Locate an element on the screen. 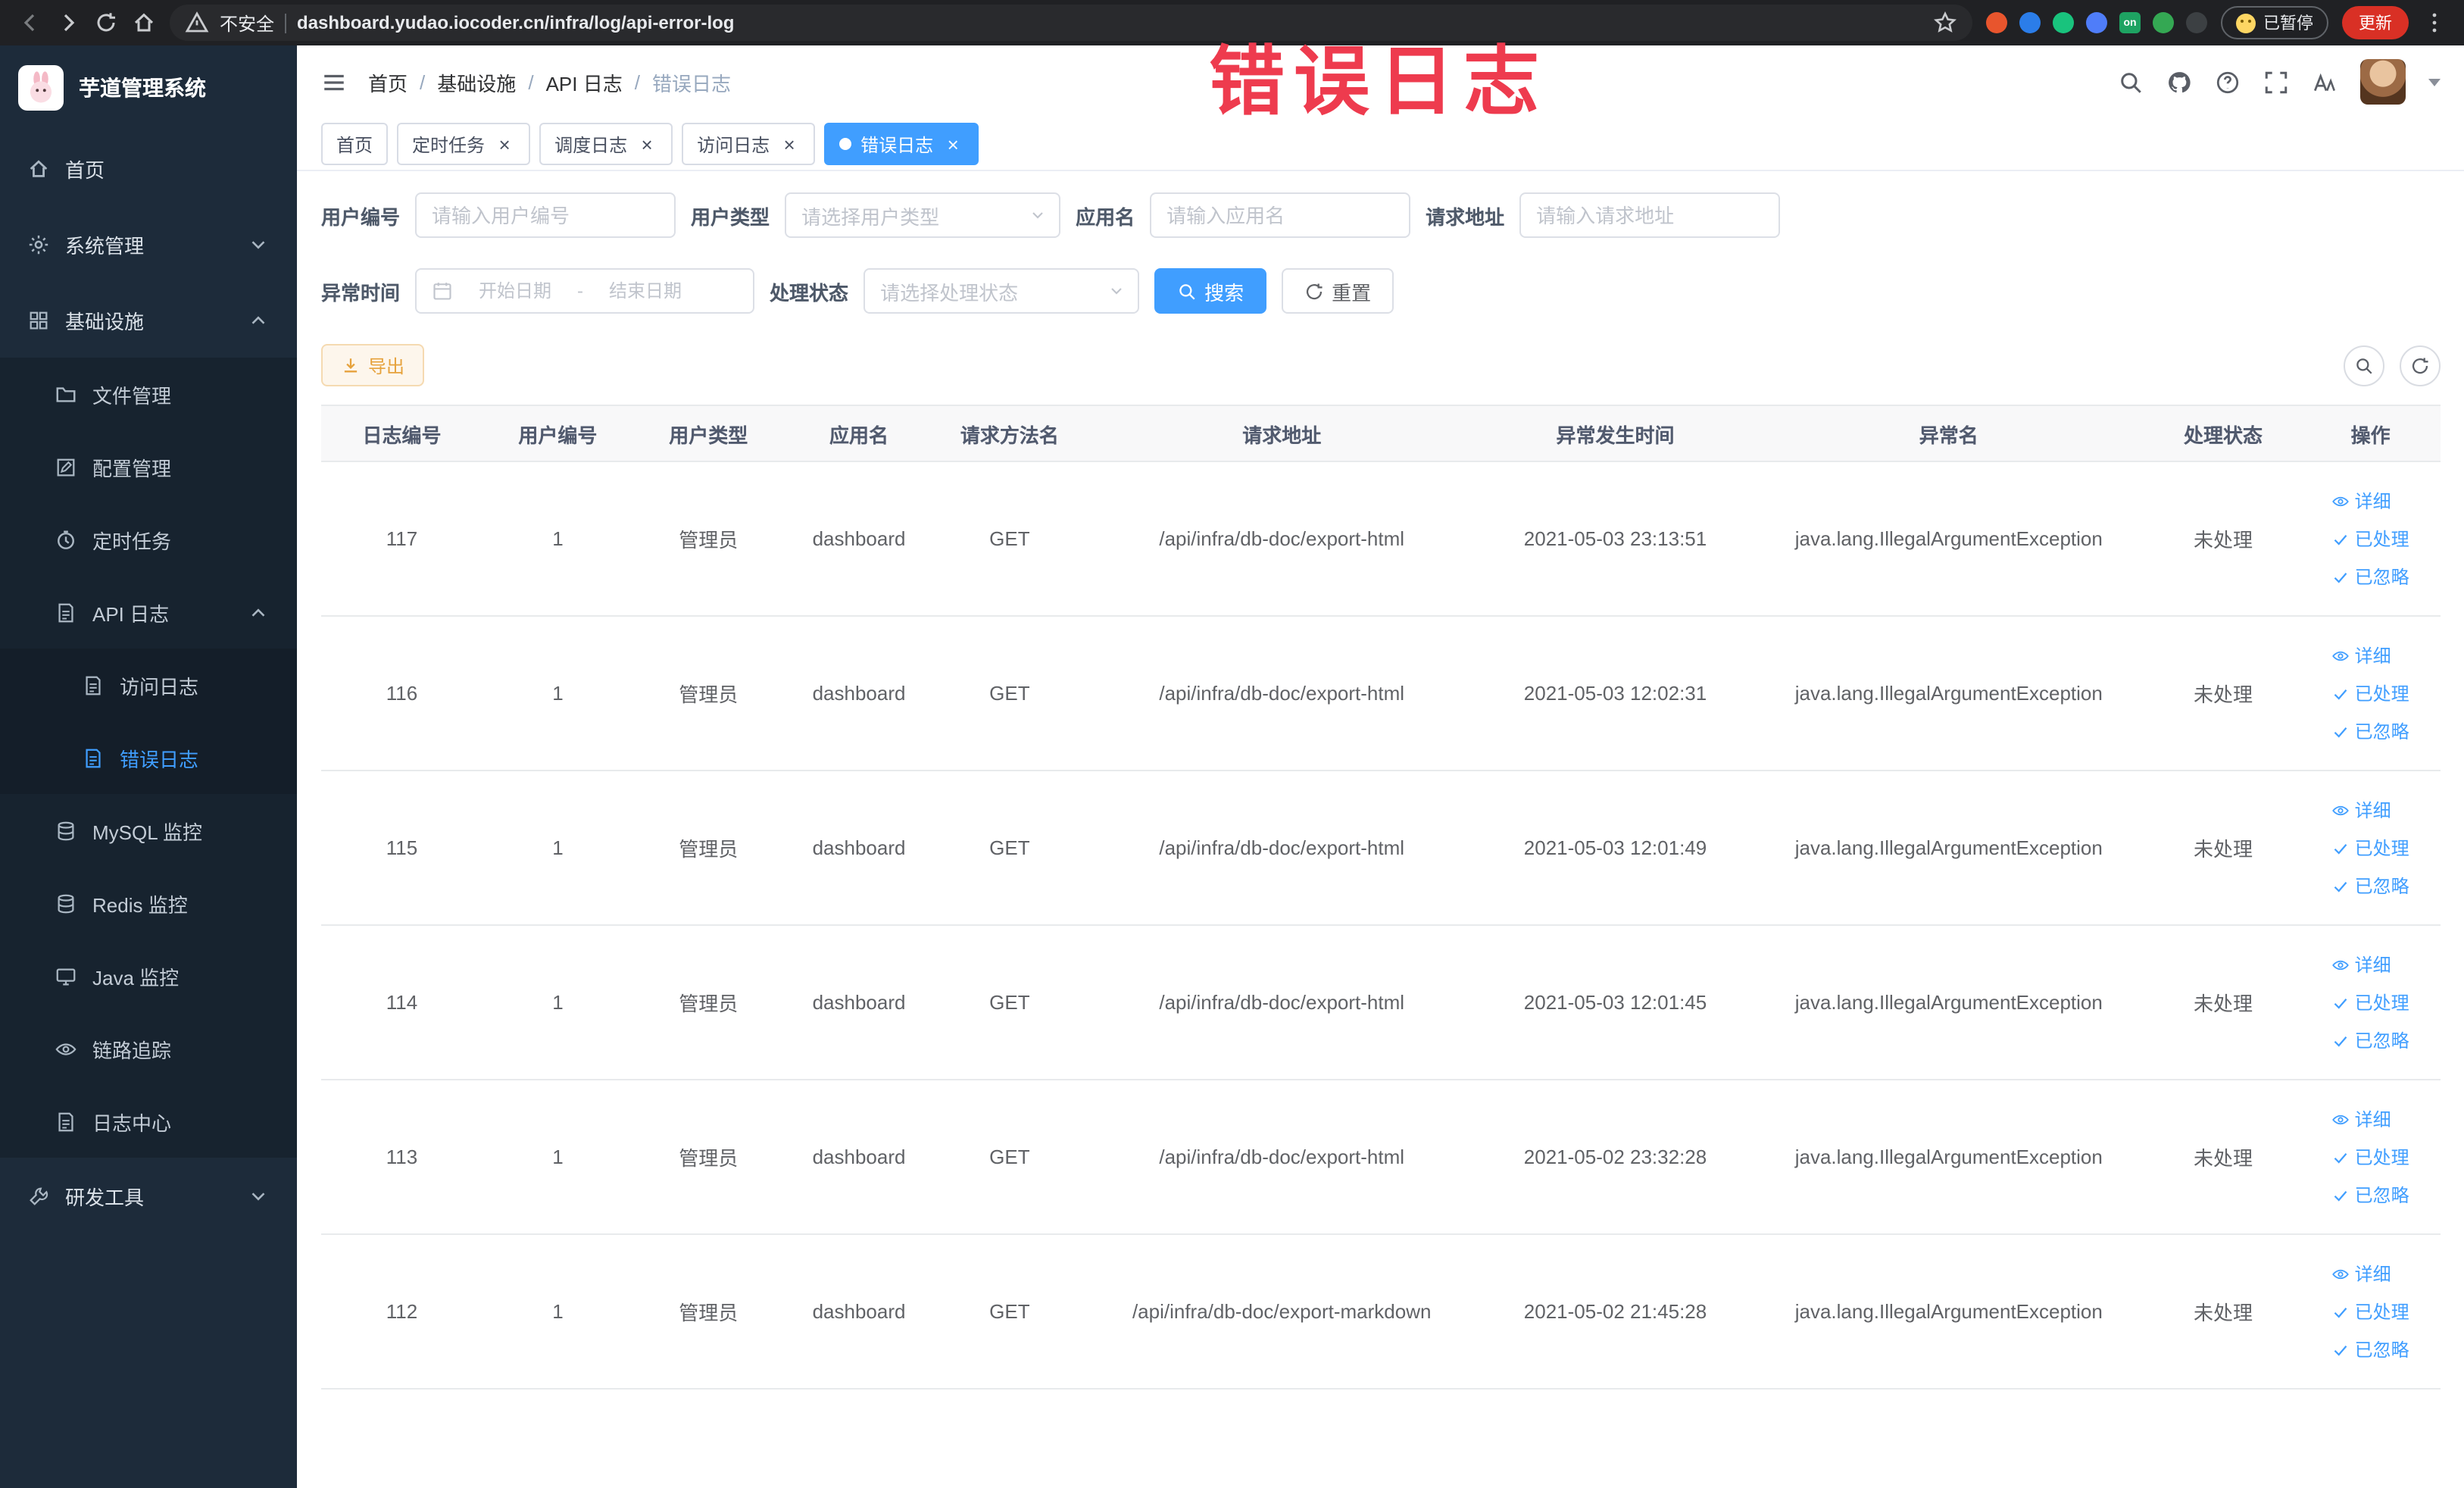  sidebar-item-home: 首页 is located at coordinates (148, 168).